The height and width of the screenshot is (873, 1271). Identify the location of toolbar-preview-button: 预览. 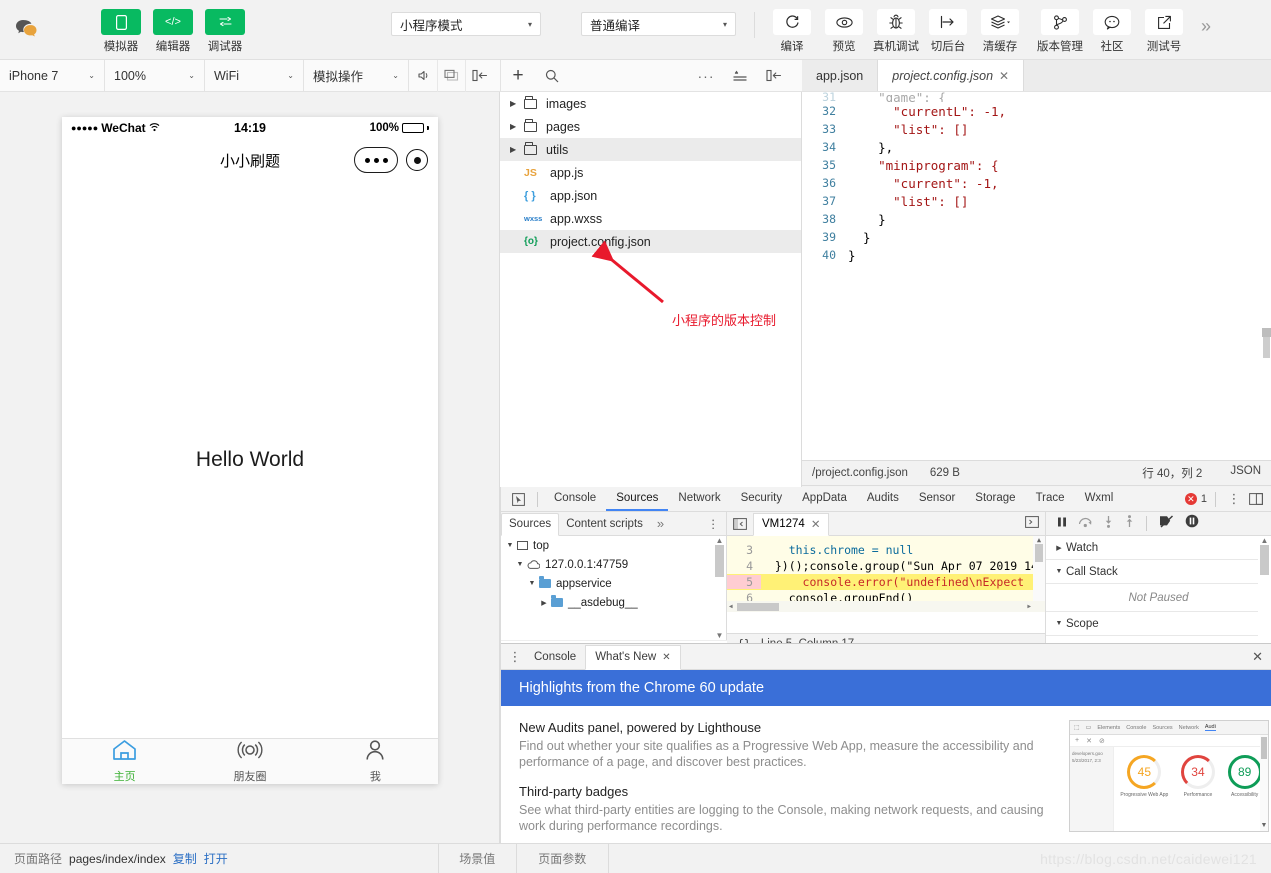
(844, 31).